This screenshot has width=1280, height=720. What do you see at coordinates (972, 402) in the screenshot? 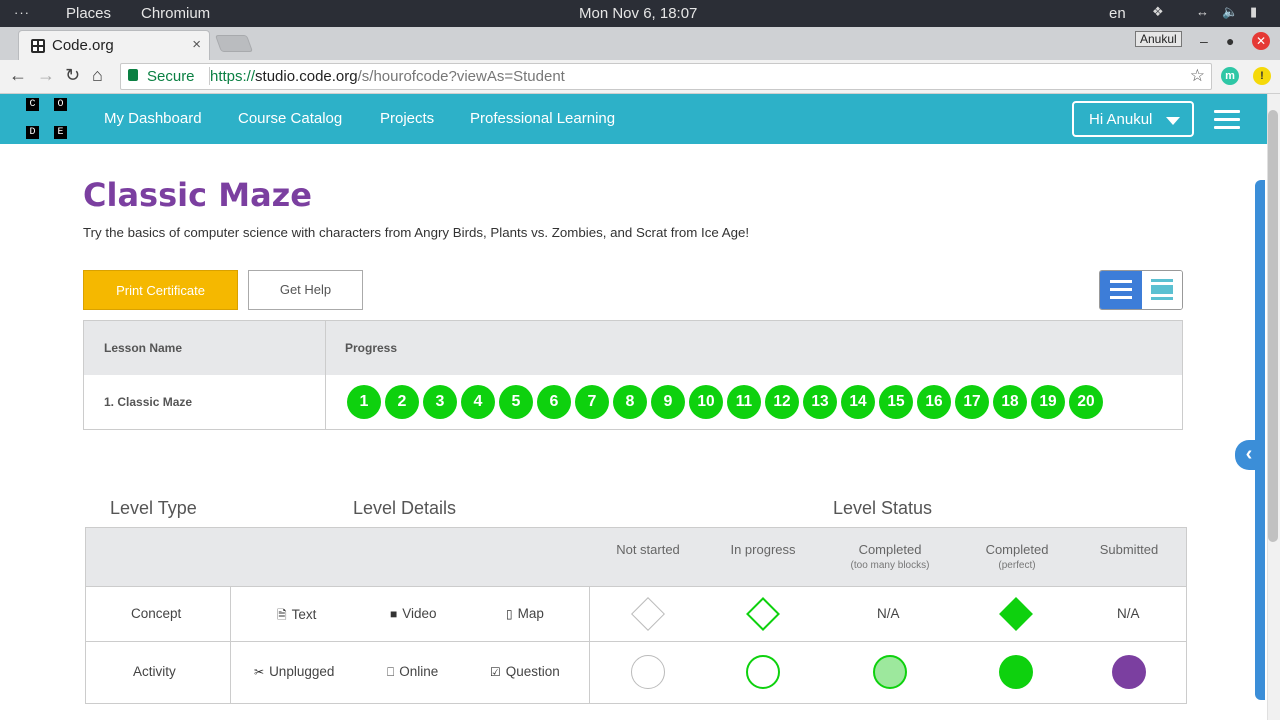
I see `level-bubble: 17` at bounding box center [972, 402].